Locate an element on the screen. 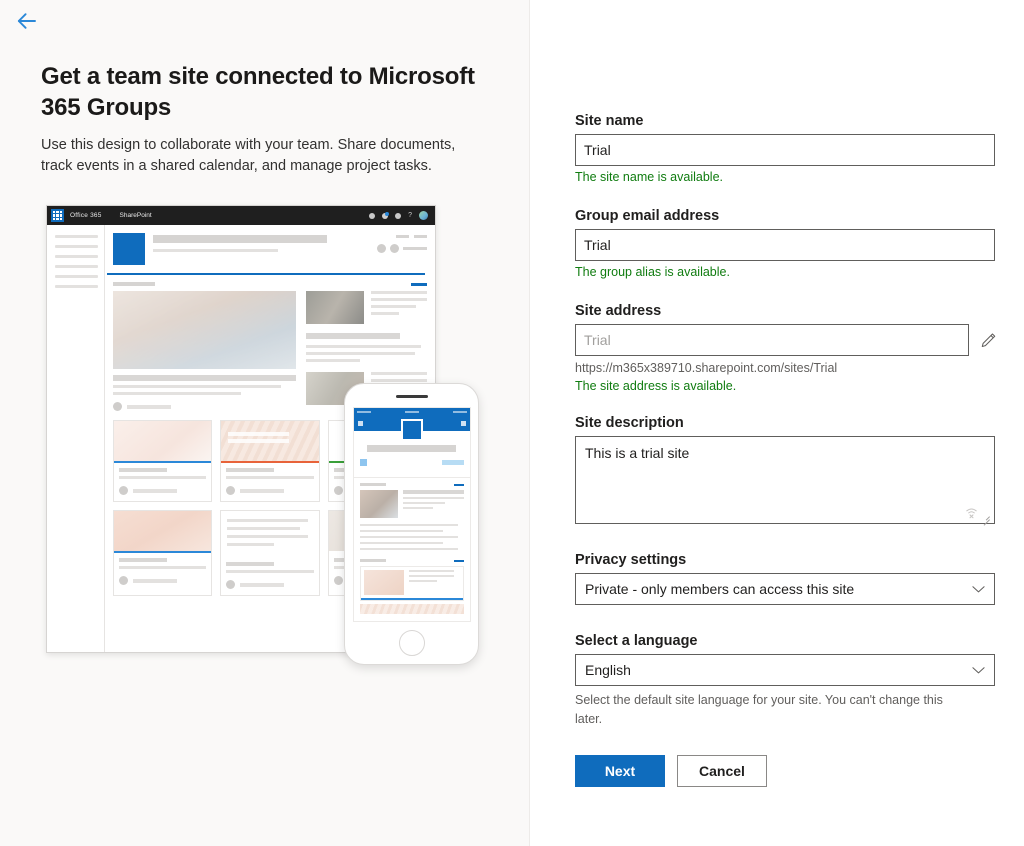 Image resolution: width=1024 pixels, height=846 pixels. phone-home-button-icon is located at coordinates (411, 643).